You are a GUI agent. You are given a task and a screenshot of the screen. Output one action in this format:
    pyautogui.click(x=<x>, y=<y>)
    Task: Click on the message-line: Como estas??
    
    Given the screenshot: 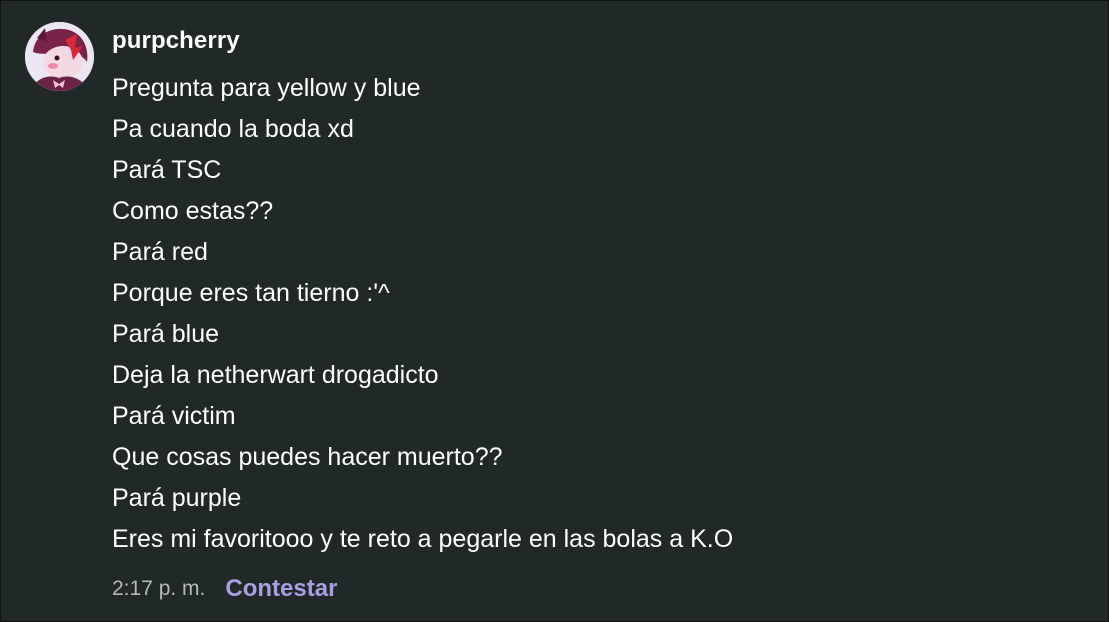 What is the action you would take?
    pyautogui.click(x=193, y=211)
    